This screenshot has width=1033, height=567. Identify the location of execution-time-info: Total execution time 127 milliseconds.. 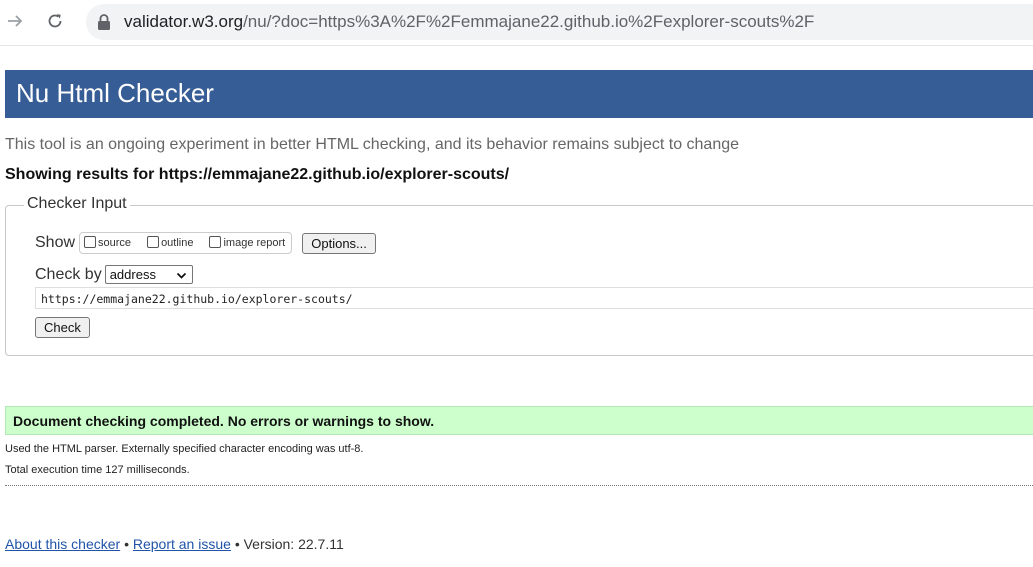
(97, 470).